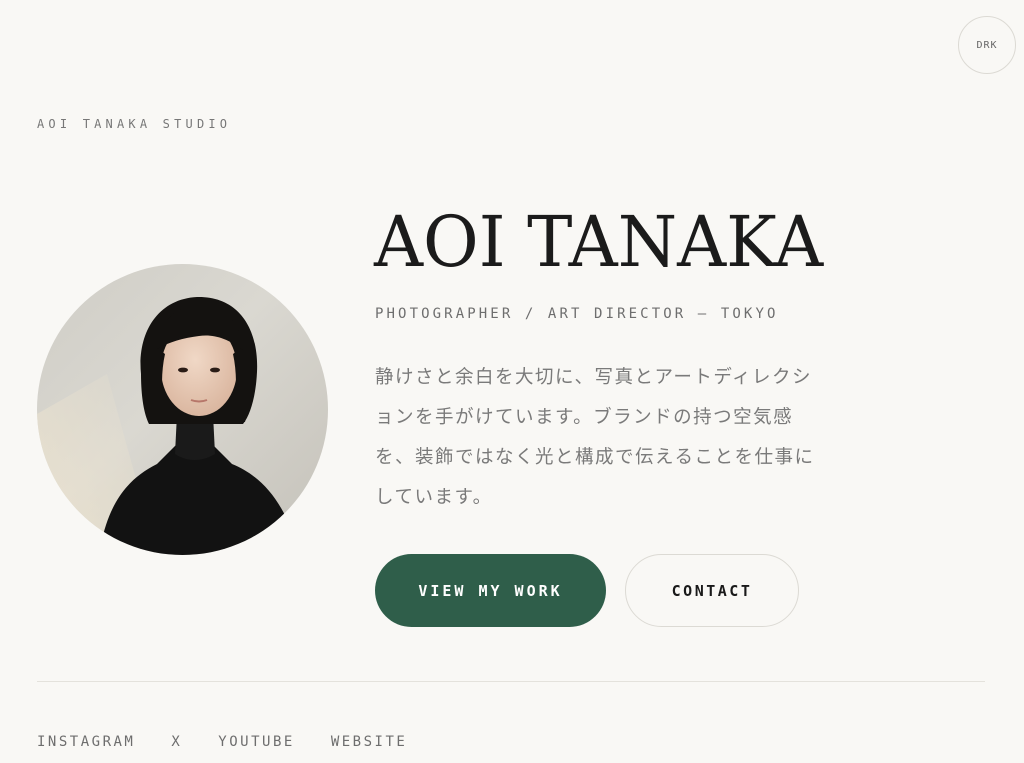 This screenshot has height=763, width=1024. What do you see at coordinates (369, 742) in the screenshot?
I see `social-link-website: WEBSITE` at bounding box center [369, 742].